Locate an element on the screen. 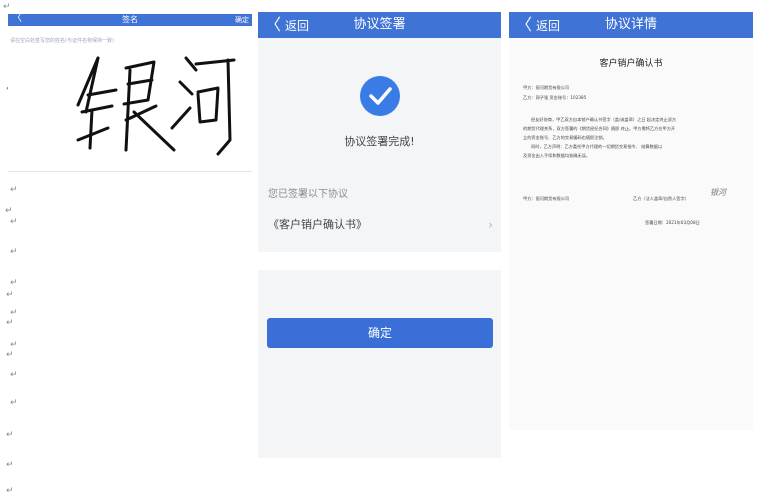 Image resolution: width=781 pixels, height=498 pixels. signature-thumbnail: 银河 is located at coordinates (718, 192).